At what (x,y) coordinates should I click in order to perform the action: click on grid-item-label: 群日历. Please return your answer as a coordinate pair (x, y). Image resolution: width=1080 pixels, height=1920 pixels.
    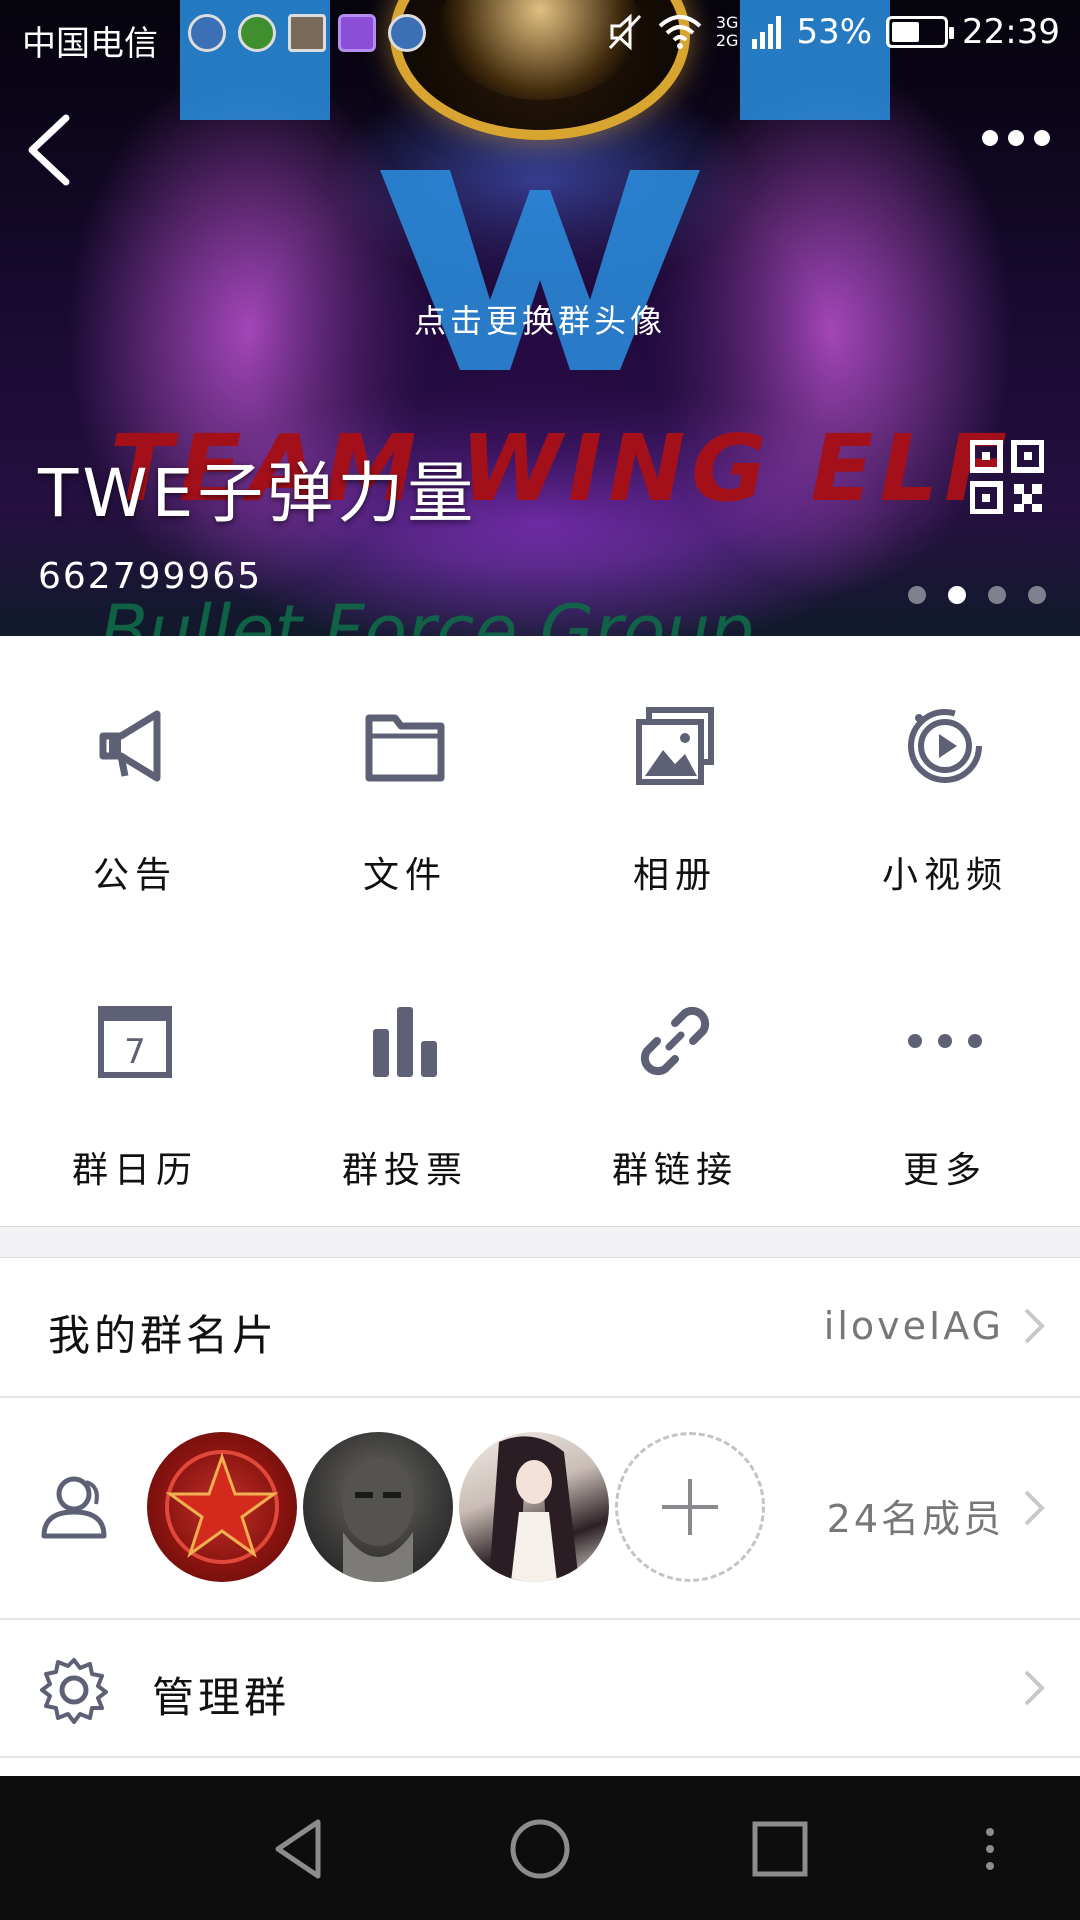
    Looking at the image, I should click on (134, 1170).